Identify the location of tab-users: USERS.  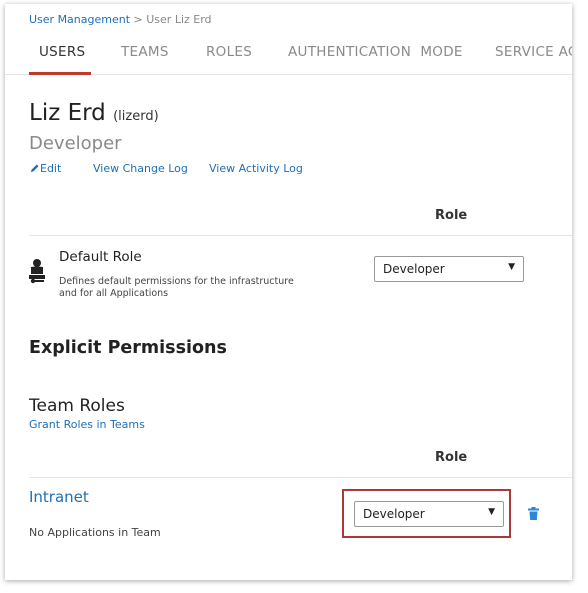
(62, 52).